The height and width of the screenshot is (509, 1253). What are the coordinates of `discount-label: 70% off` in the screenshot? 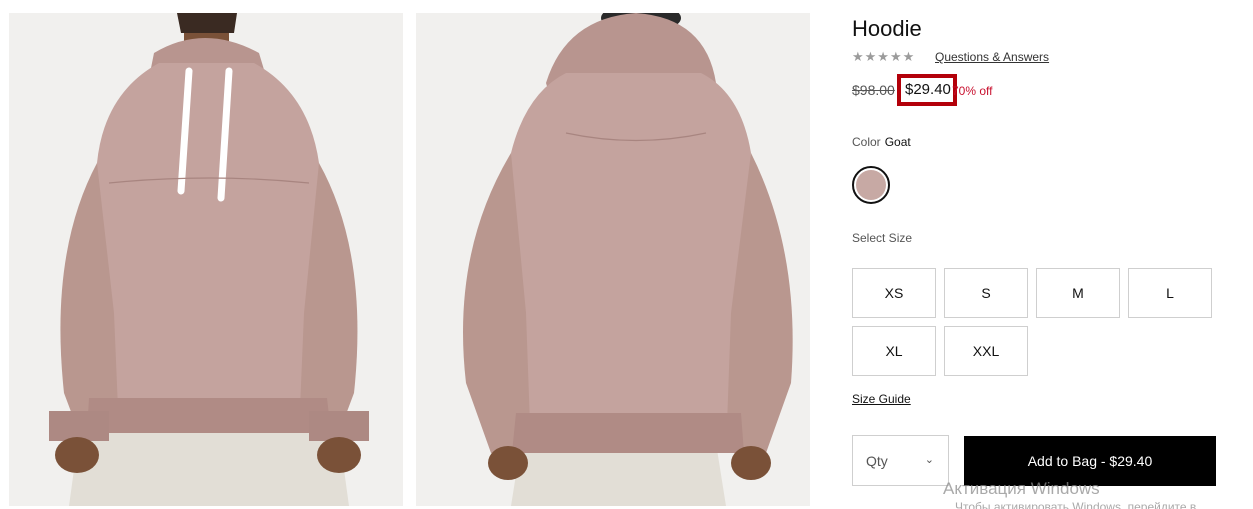 It's located at (972, 91).